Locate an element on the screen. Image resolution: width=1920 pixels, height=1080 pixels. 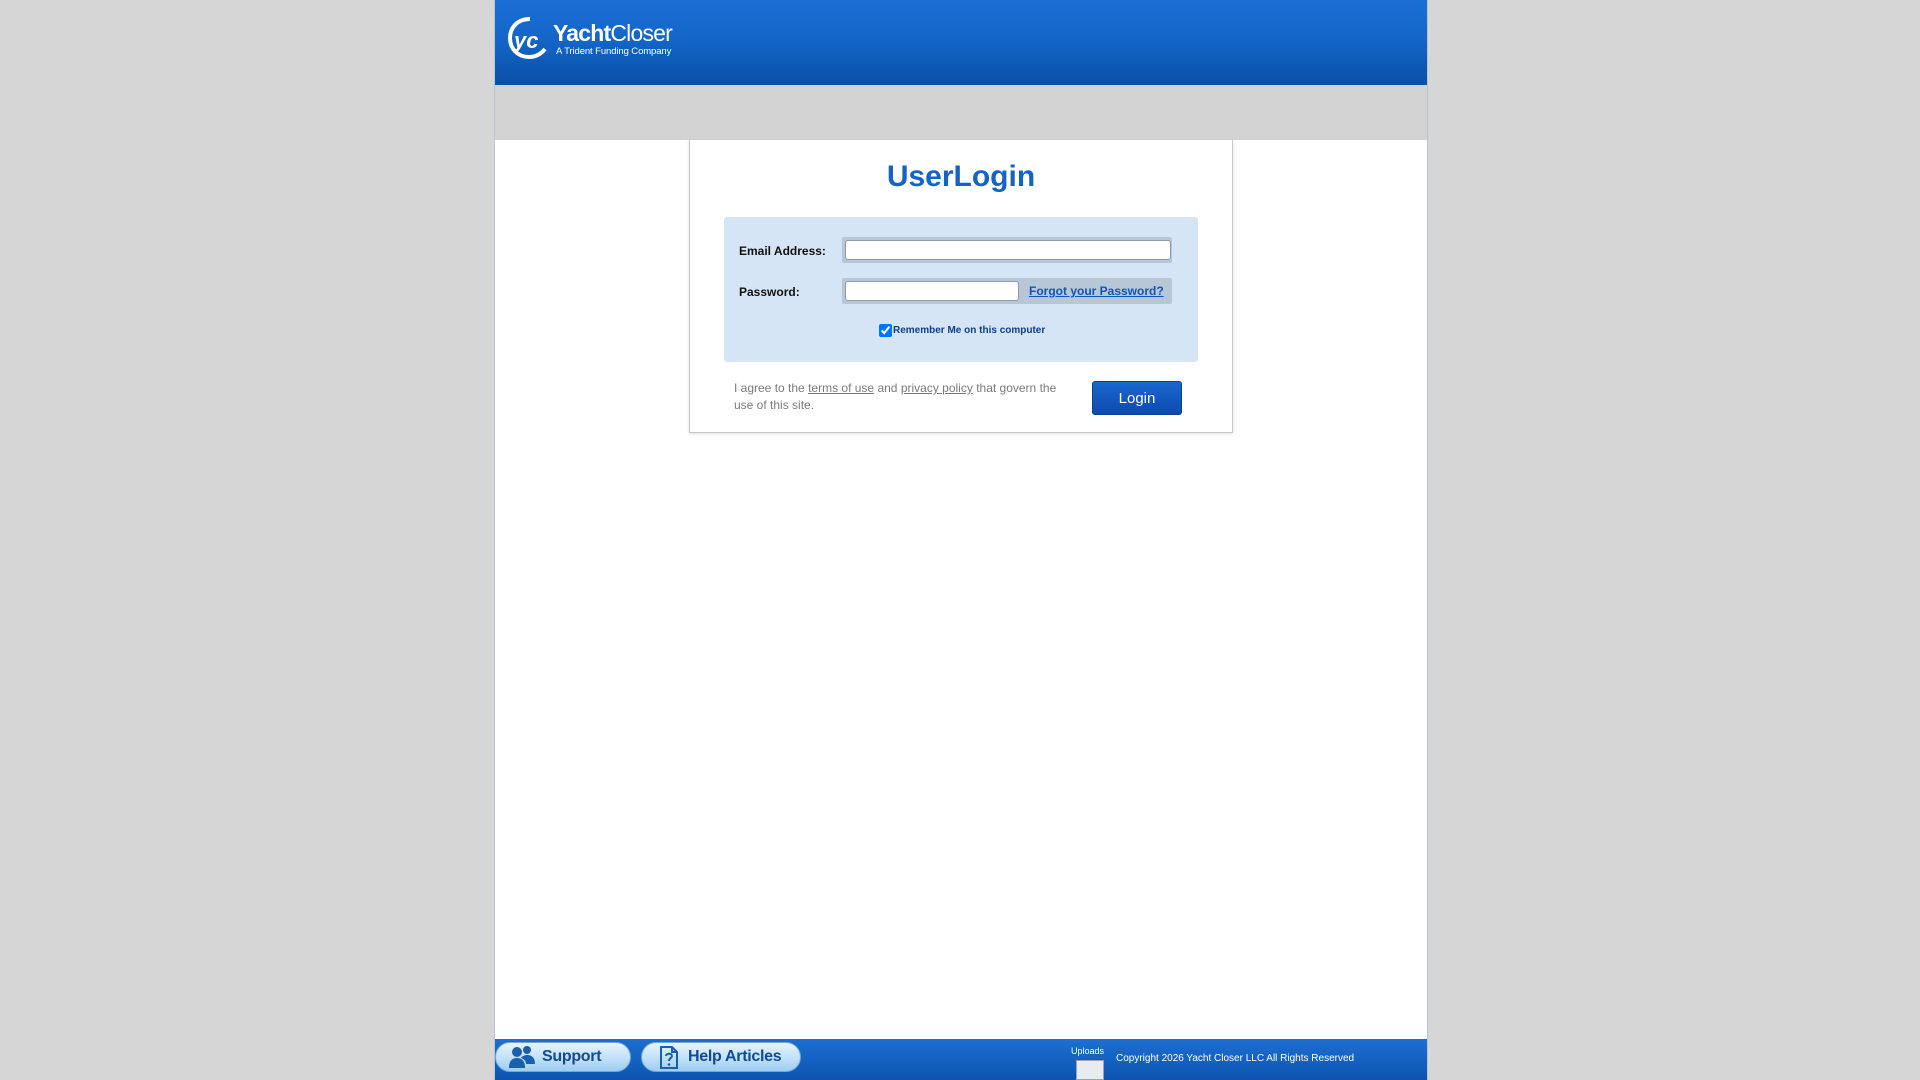
remember-me-row: Remember Me on this computer is located at coordinates (962, 330).